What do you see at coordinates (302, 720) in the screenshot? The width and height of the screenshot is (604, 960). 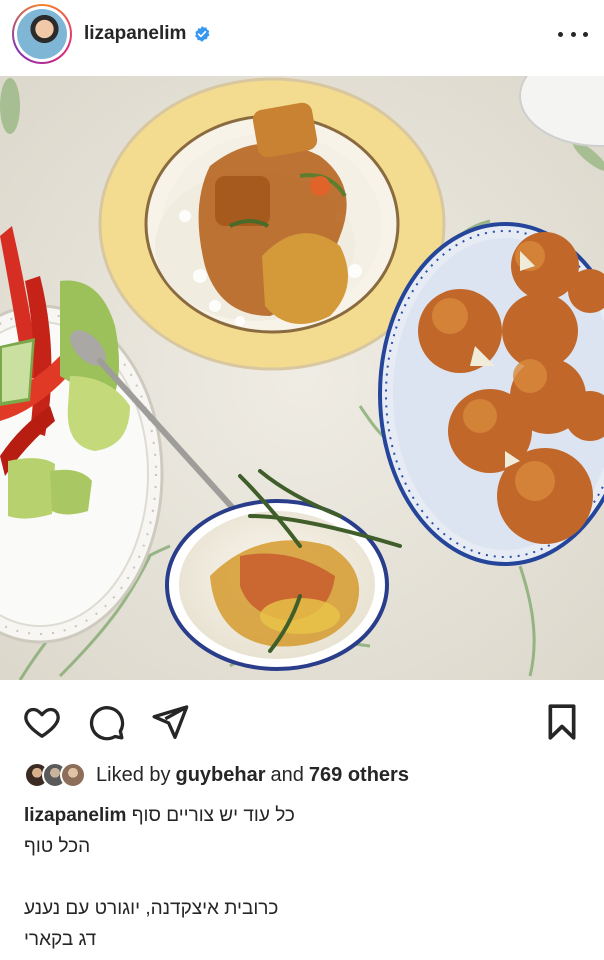 I see `action-bar` at bounding box center [302, 720].